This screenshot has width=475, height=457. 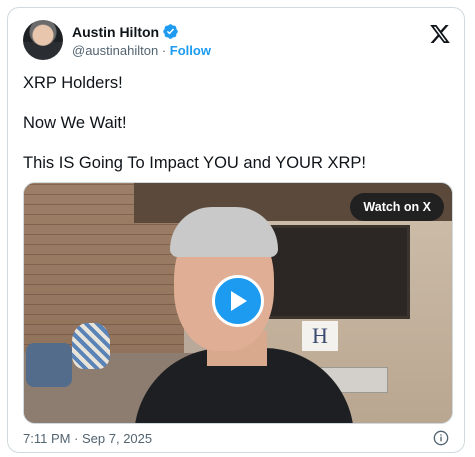 What do you see at coordinates (49, 365) in the screenshot?
I see `video-background-pillow` at bounding box center [49, 365].